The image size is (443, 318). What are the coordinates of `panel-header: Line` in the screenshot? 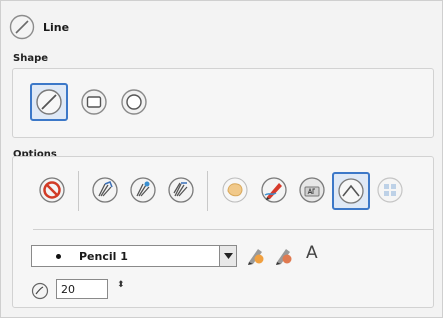 It's located at (39, 27).